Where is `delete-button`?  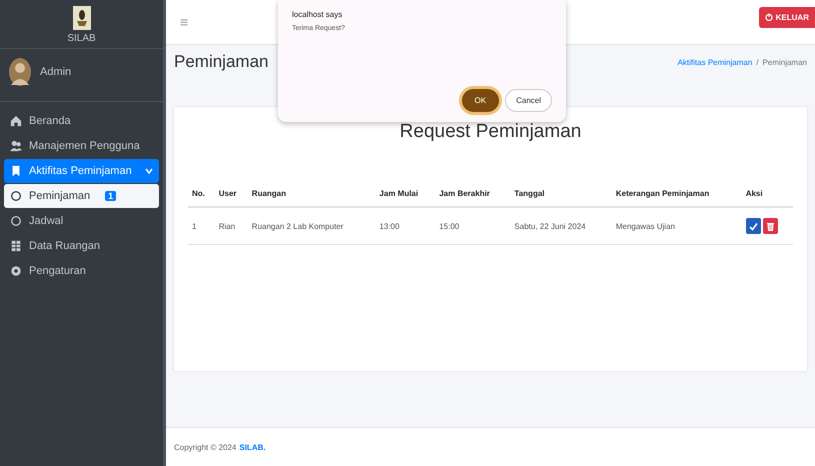 delete-button is located at coordinates (770, 226).